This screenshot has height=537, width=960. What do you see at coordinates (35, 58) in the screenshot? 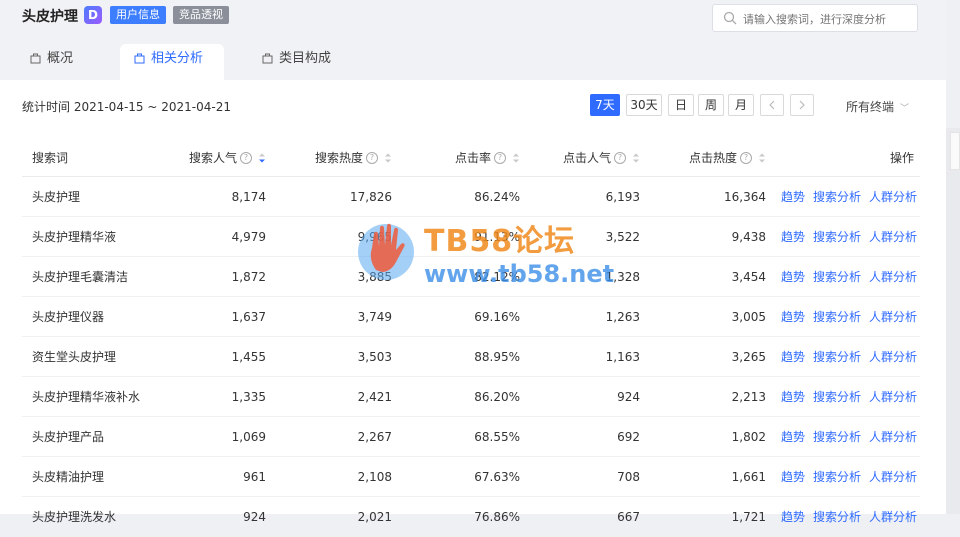
I see `tab-overview-icon` at bounding box center [35, 58].